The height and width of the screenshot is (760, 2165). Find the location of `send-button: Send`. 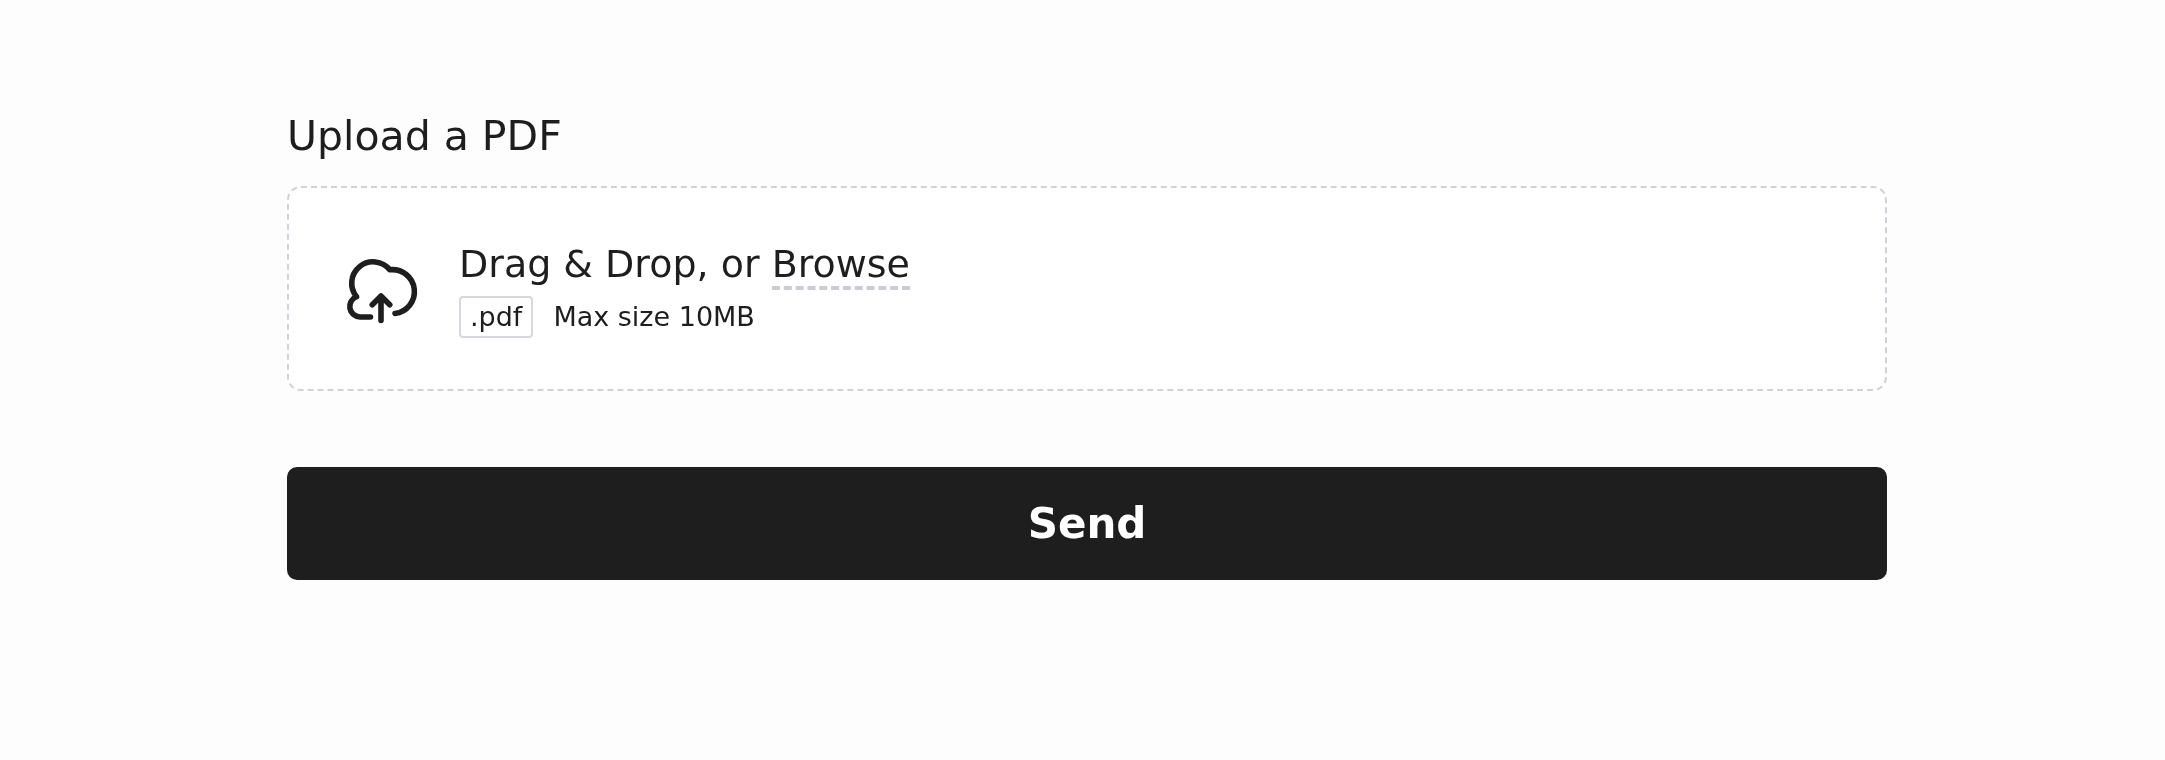

send-button: Send is located at coordinates (1087, 523).